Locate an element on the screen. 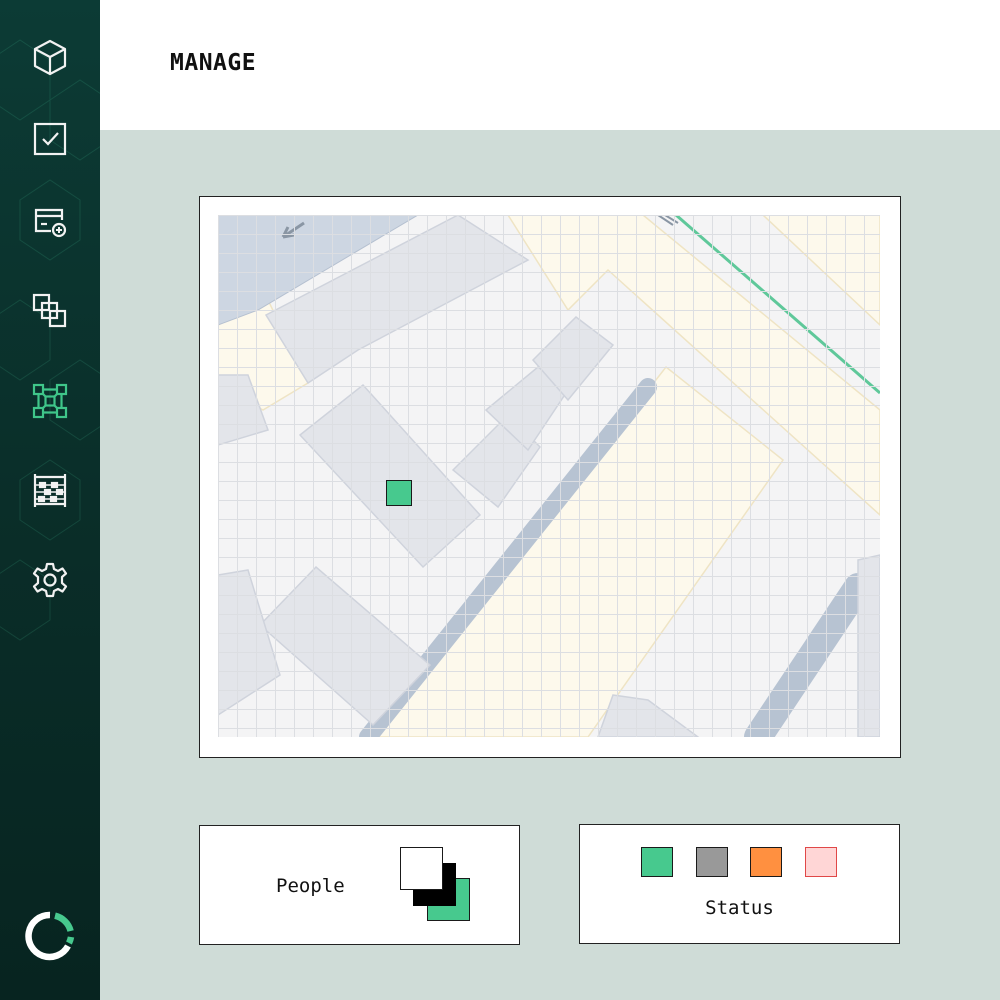 The width and height of the screenshot is (1000, 1000). gear-icon is located at coordinates (50, 580).